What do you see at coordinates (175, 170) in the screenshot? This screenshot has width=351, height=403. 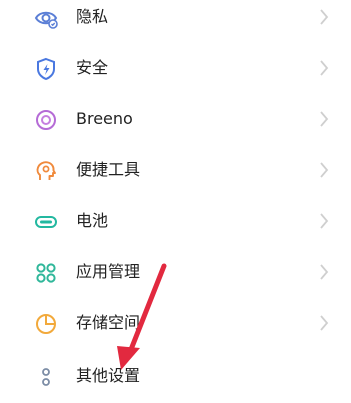 I see `settings-item-convenience-tools: 便捷工具` at bounding box center [175, 170].